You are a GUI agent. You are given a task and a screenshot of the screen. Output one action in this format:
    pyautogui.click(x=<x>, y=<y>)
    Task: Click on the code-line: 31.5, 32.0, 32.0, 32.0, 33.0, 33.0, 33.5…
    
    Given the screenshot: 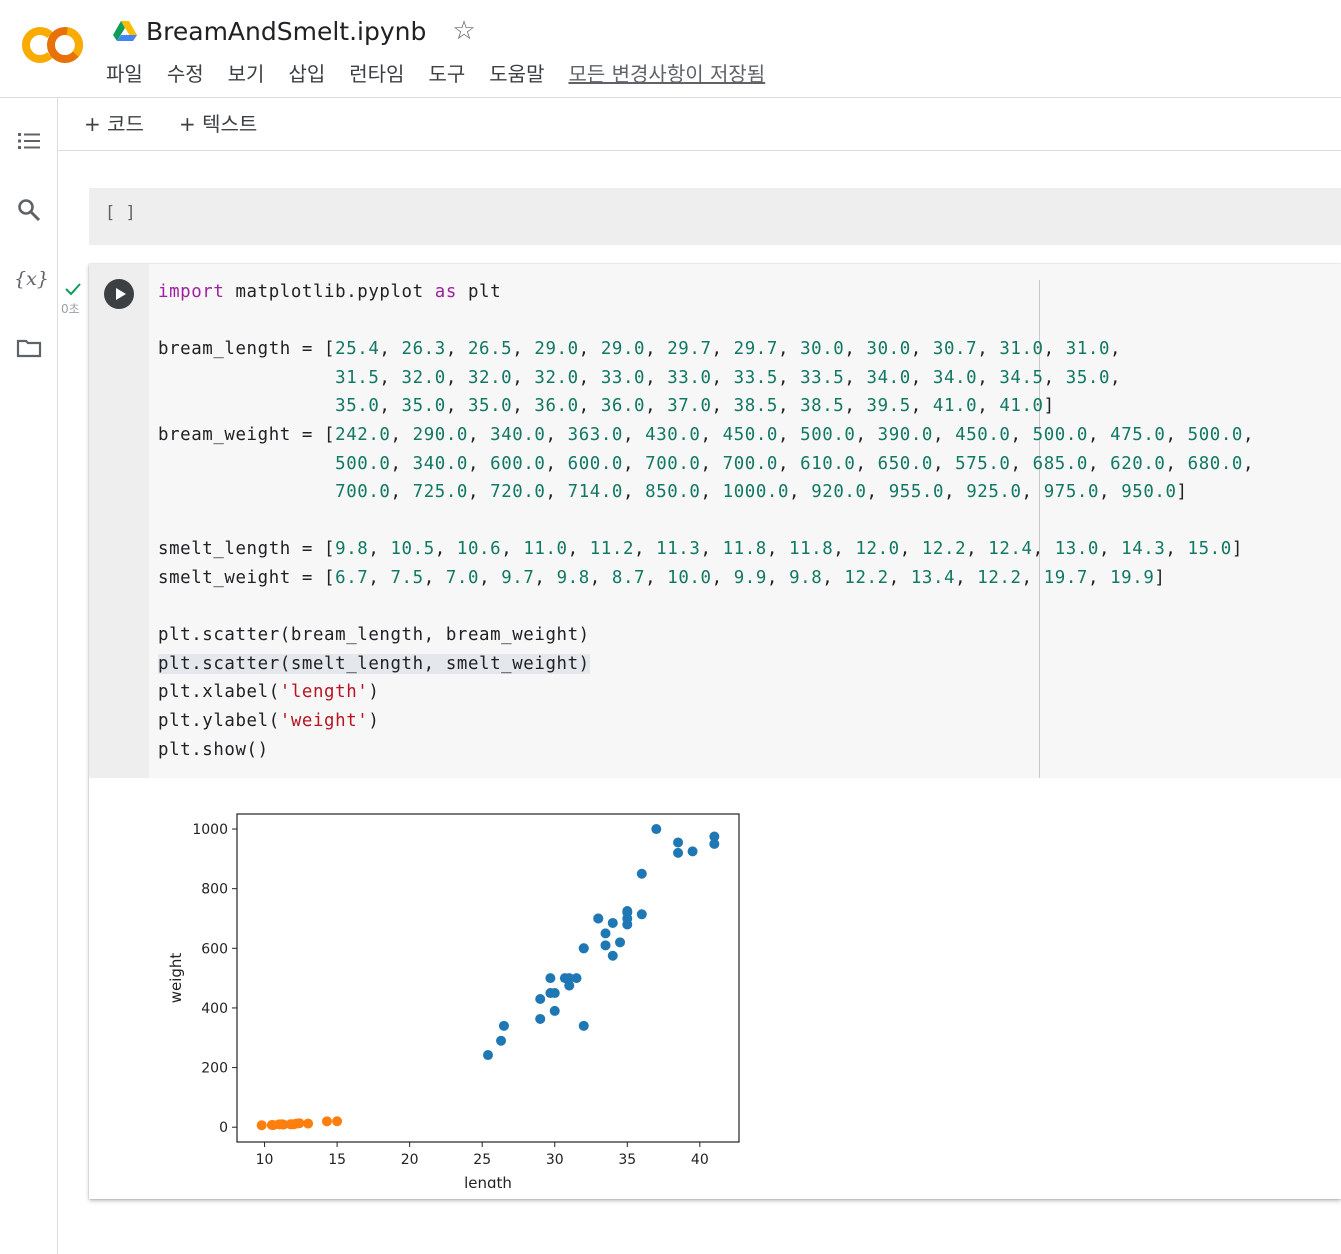 What is the action you would take?
    pyautogui.click(x=728, y=377)
    